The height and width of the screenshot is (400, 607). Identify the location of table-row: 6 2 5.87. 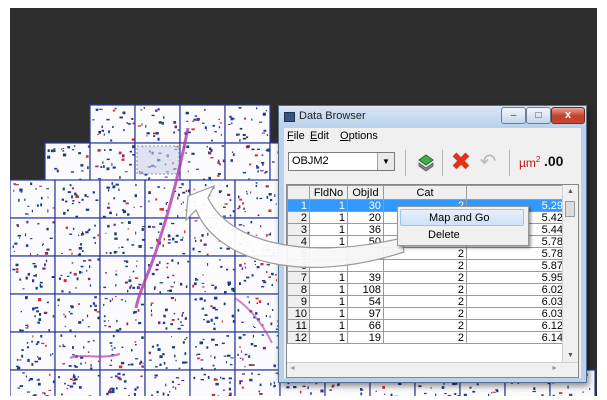
(426, 265).